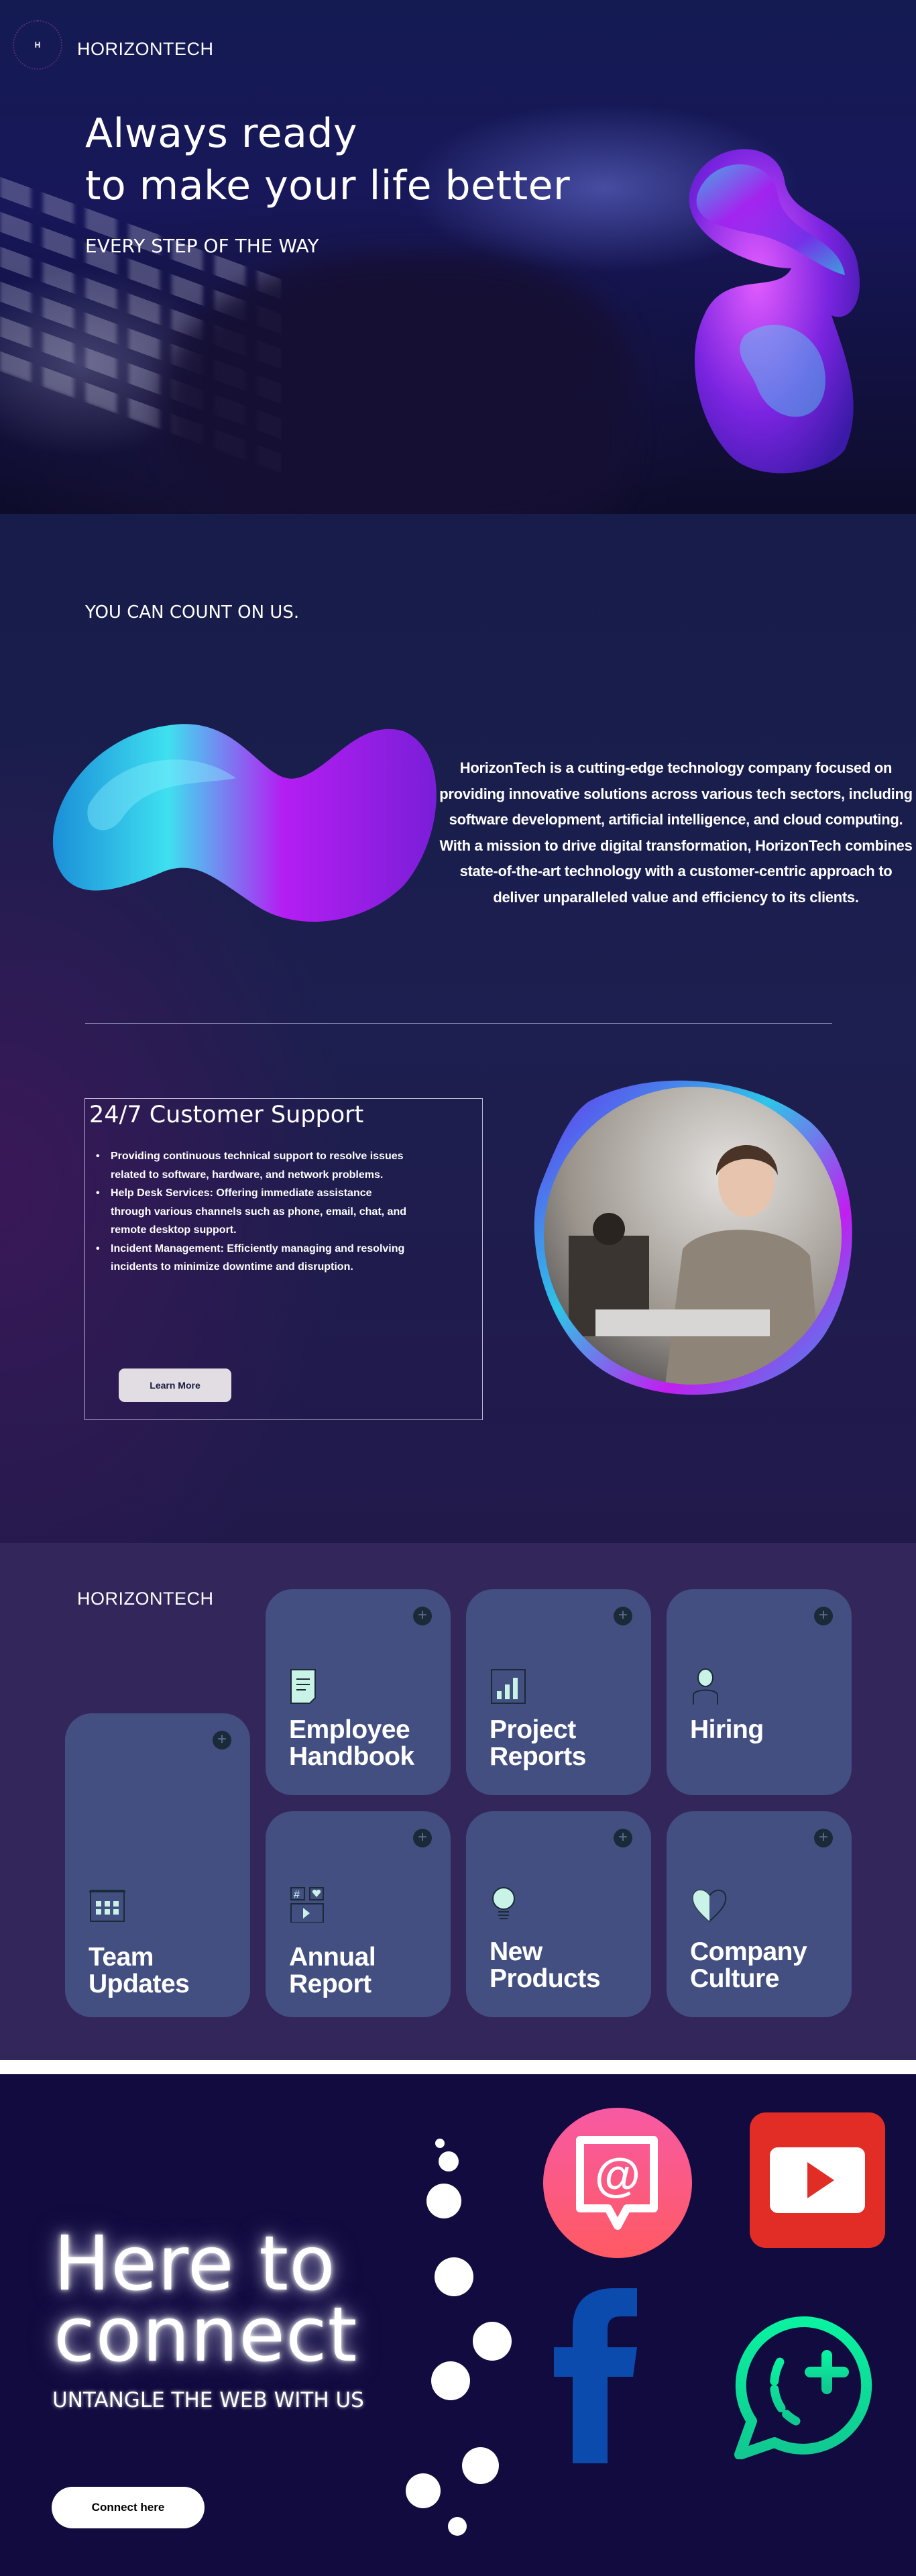  What do you see at coordinates (327, 159) in the screenshot?
I see `hero-headline: Always ready to make your life better` at bounding box center [327, 159].